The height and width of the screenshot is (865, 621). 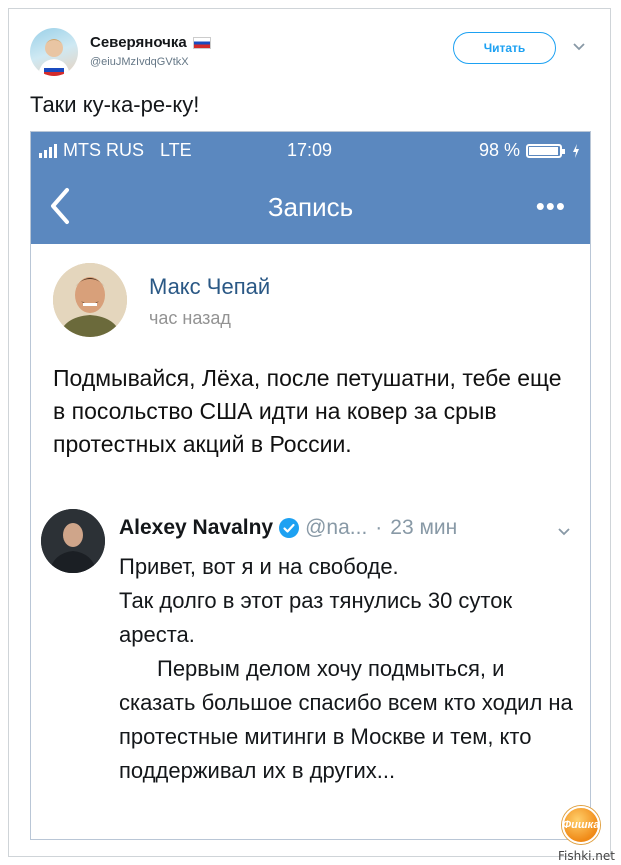 I want to click on display-name: Северяночка, so click(x=150, y=42).